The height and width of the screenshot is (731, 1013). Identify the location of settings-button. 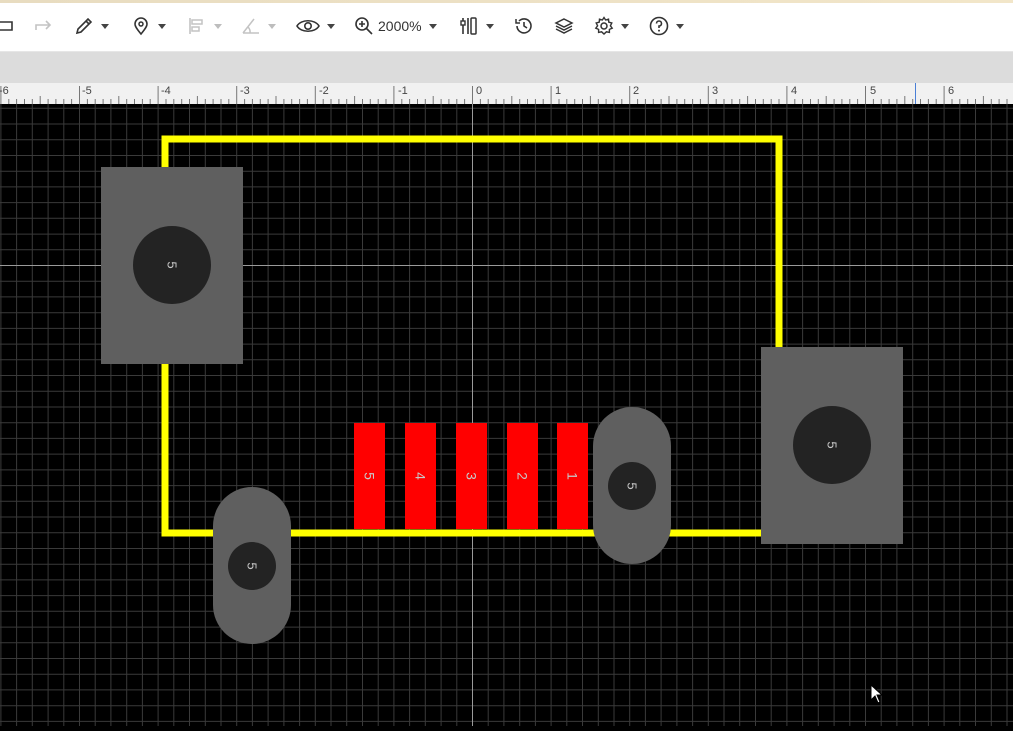
(611, 26).